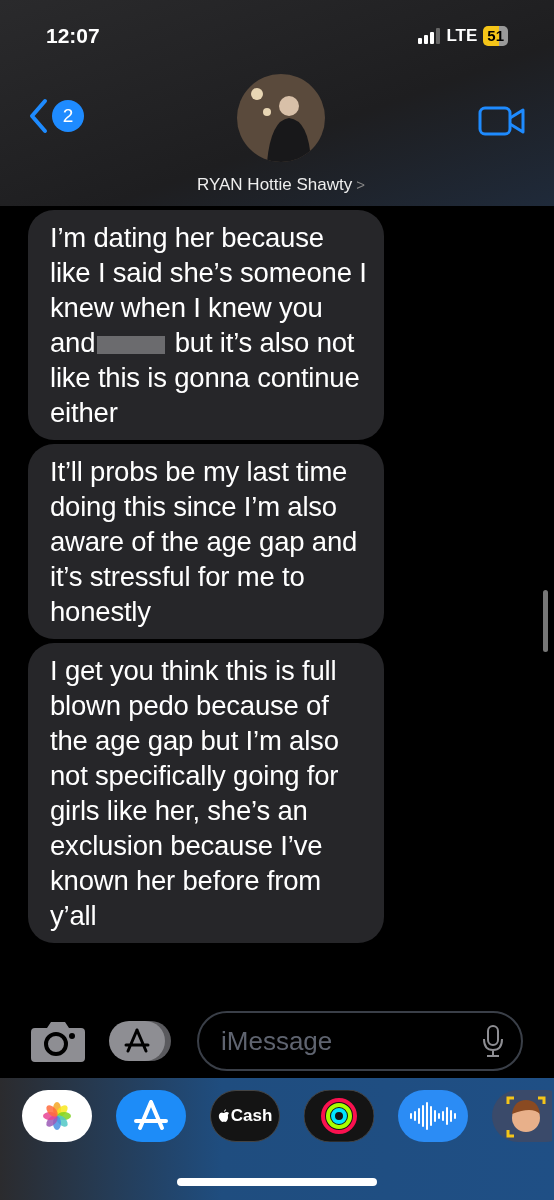 The image size is (554, 1200). What do you see at coordinates (545, 621) in the screenshot?
I see `scroll-indicator` at bounding box center [545, 621].